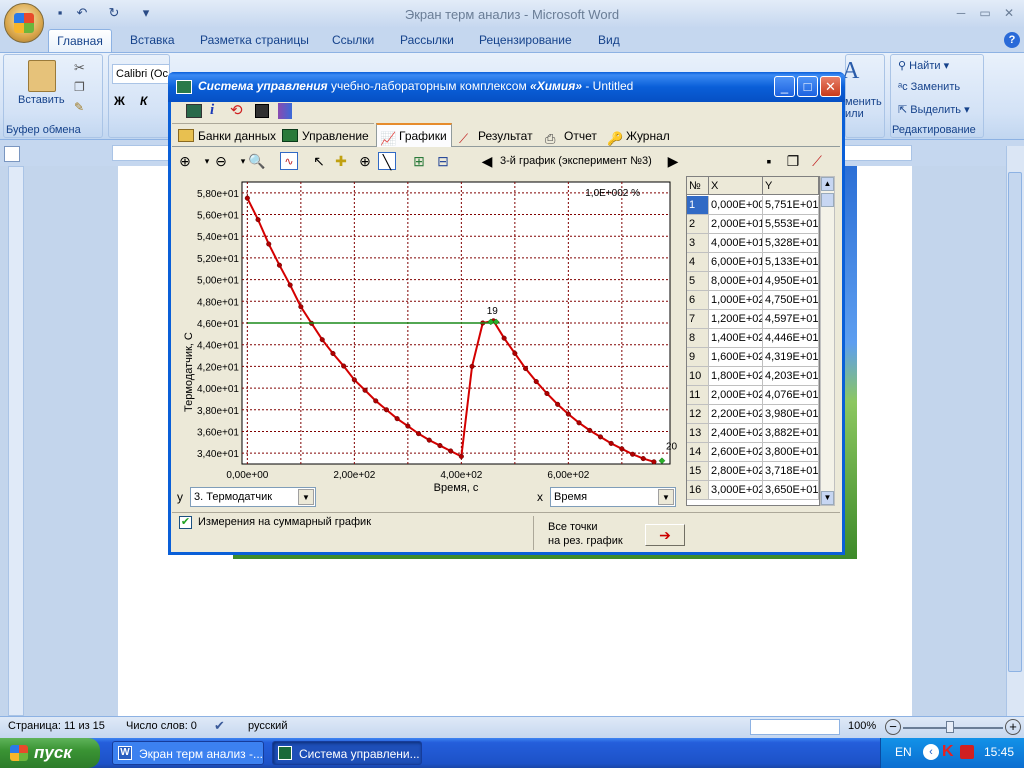 The width and height of the screenshot is (1024, 768). What do you see at coordinates (161, 726) in the screenshot?
I see `status-words: Число слов: 0` at bounding box center [161, 726].